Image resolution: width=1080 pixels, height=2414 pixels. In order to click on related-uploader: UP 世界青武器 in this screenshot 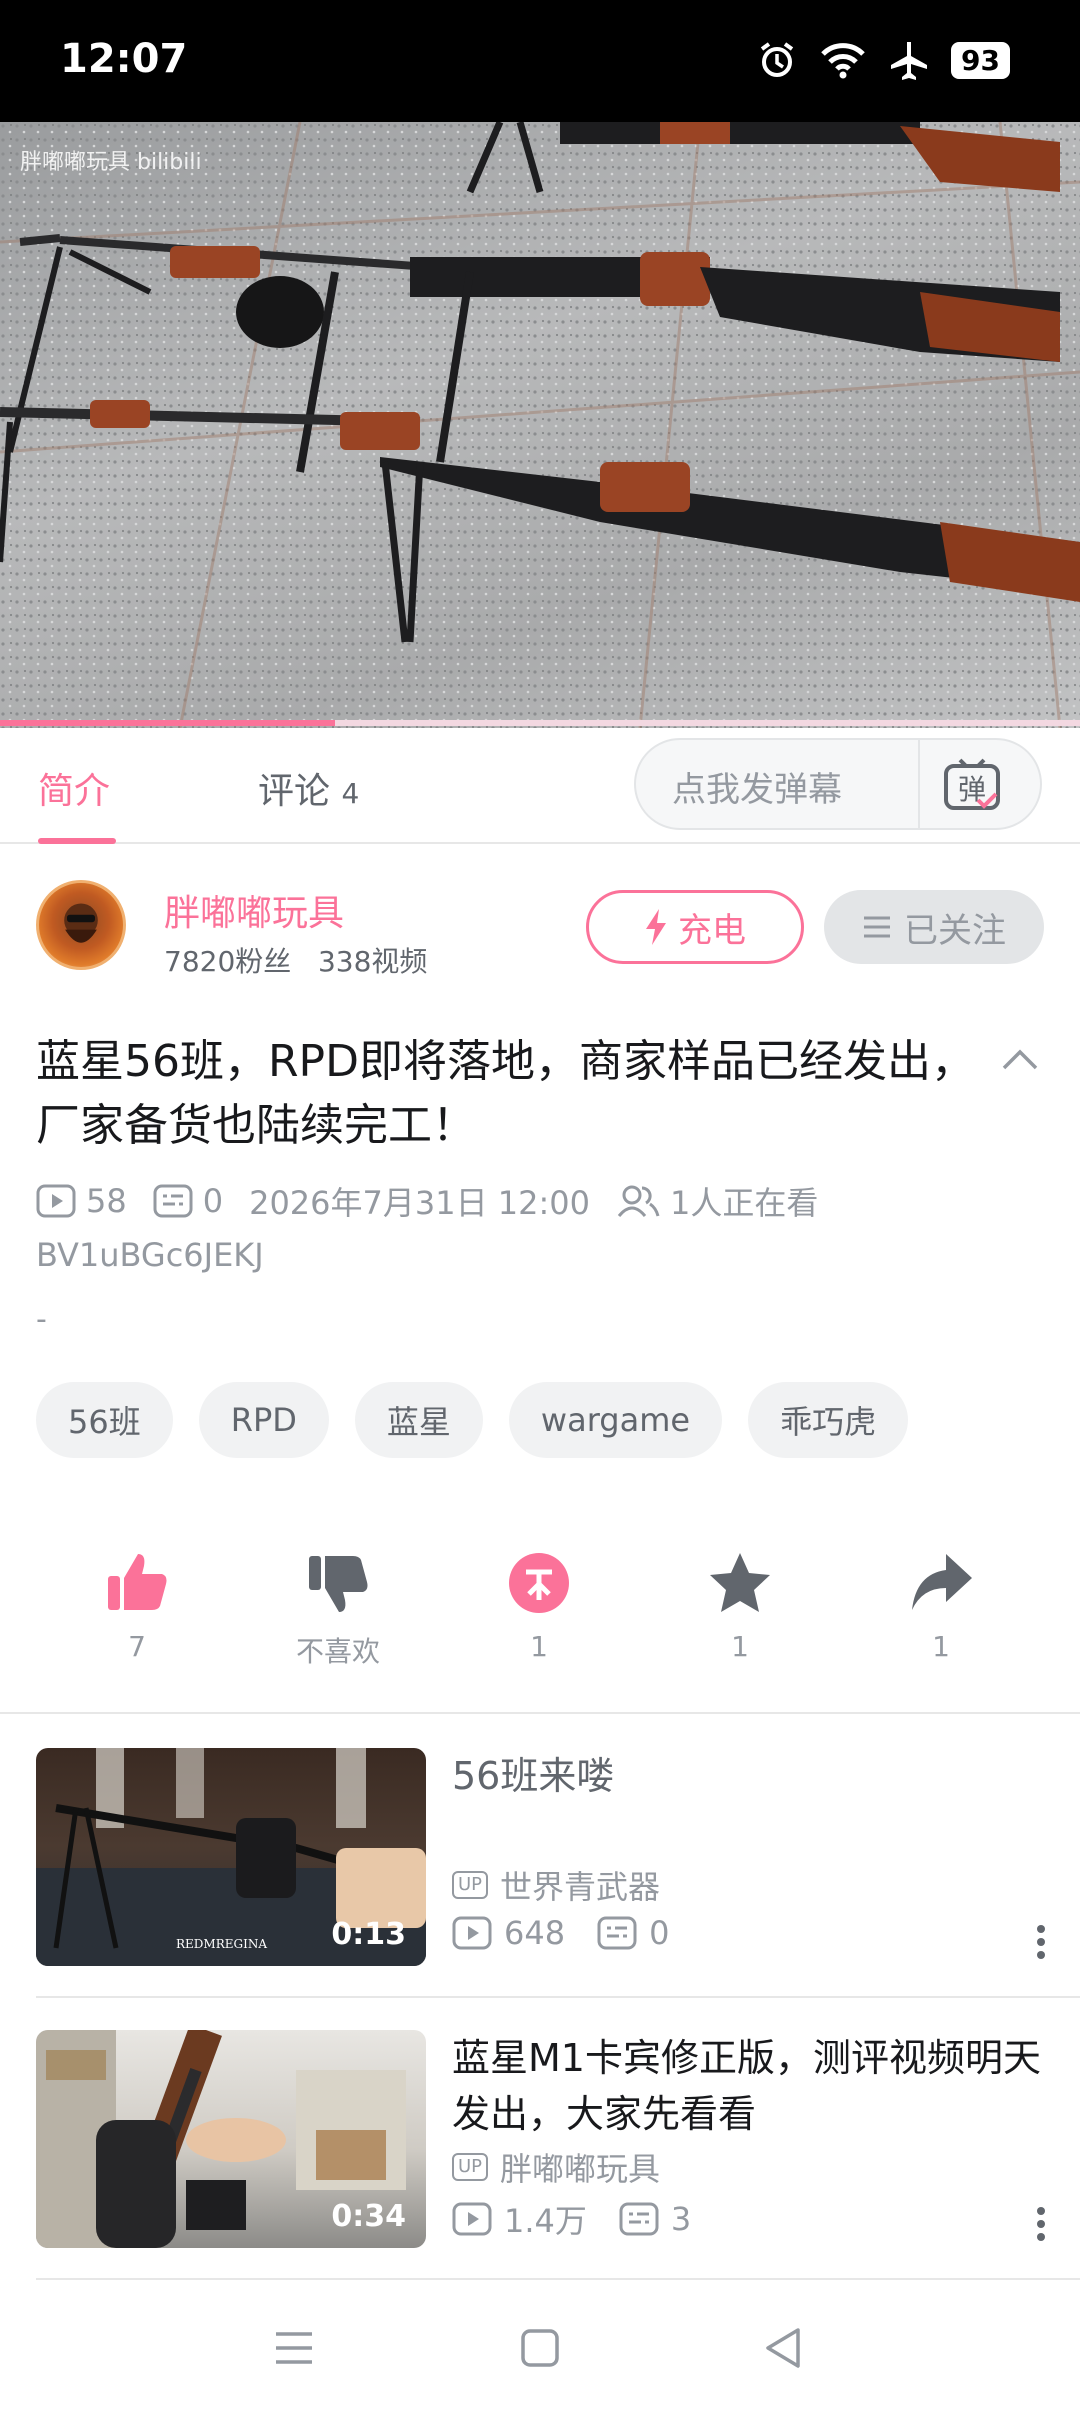, I will do `click(556, 1885)`.